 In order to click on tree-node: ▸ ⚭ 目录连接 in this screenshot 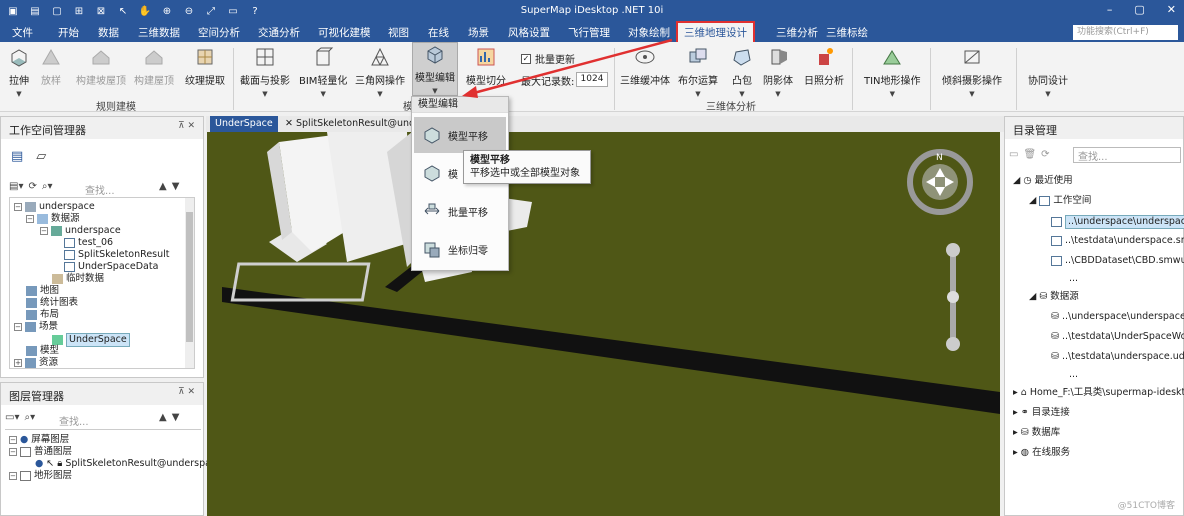, I will do `click(1041, 413)`.